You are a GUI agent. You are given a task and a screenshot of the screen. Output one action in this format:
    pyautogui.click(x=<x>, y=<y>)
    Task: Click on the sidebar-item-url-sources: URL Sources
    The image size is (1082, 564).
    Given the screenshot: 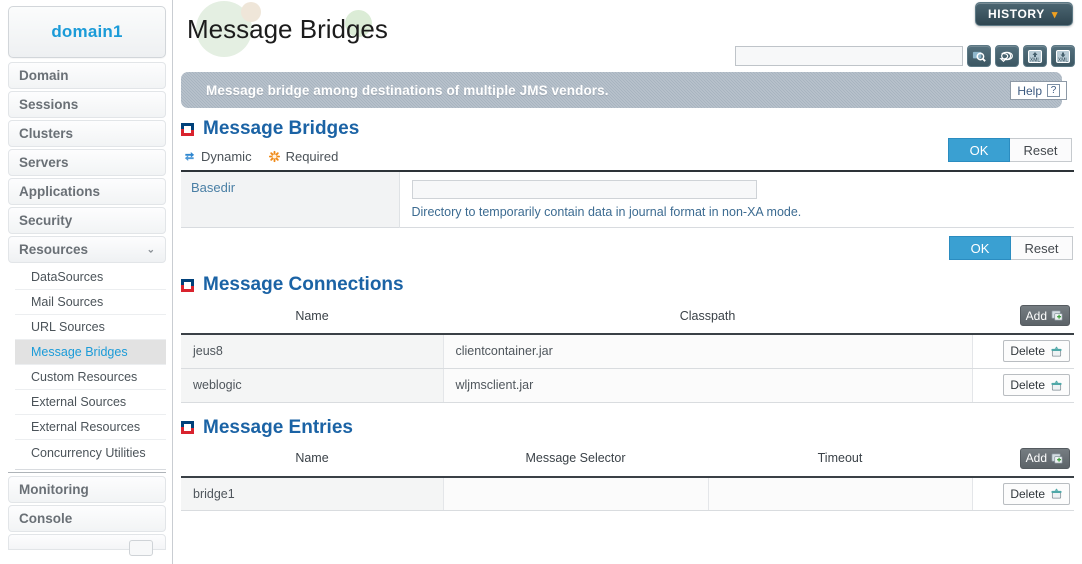 What is the action you would take?
    pyautogui.click(x=90, y=327)
    